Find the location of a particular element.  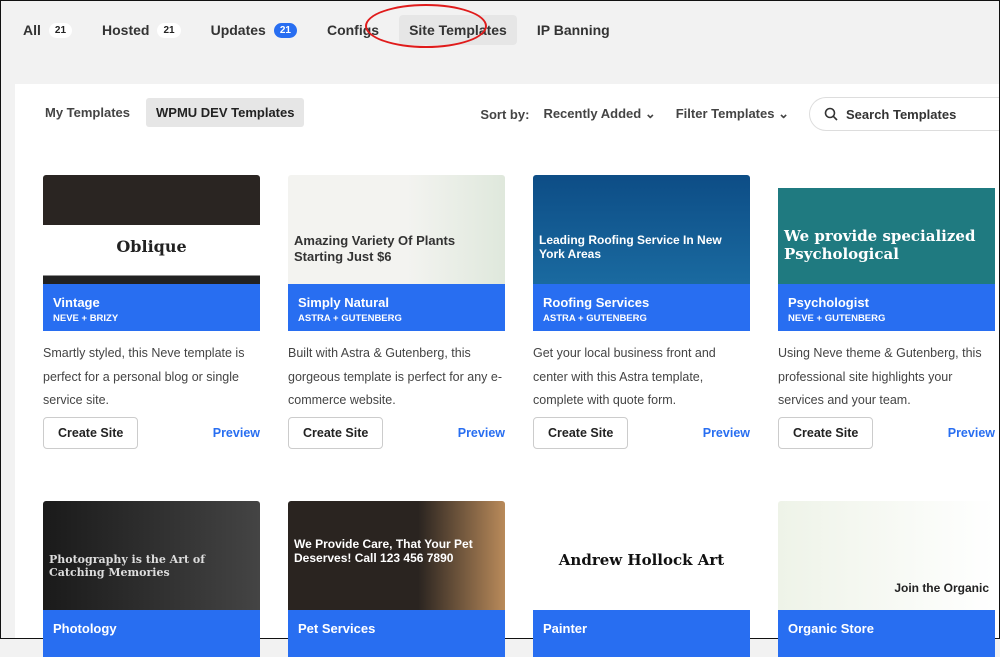

template-title-band: Pet Services is located at coordinates (396, 633).